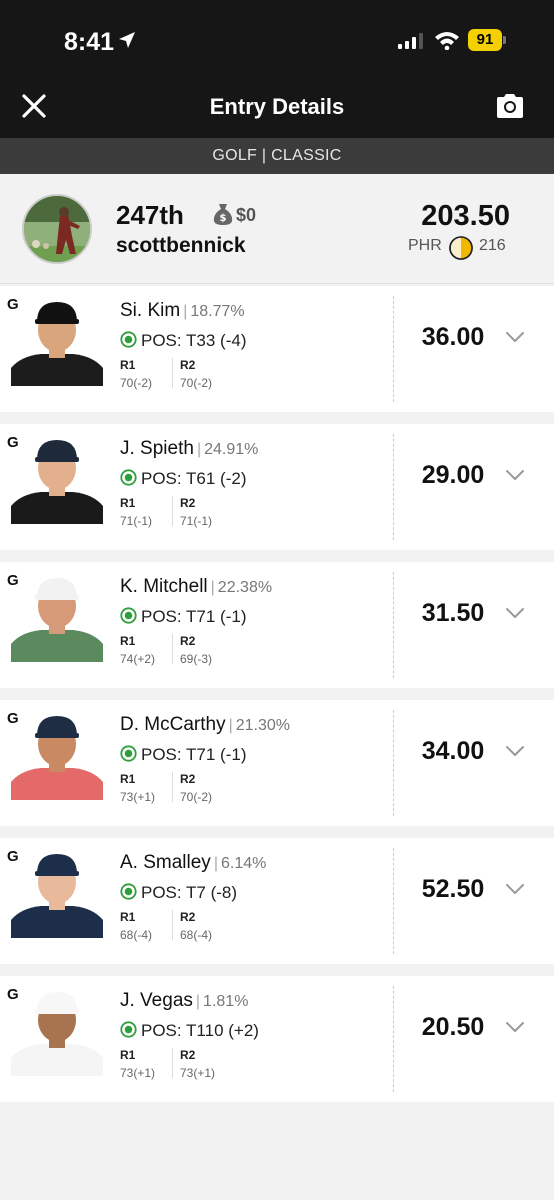  Describe the element at coordinates (181, 245) in the screenshot. I see `username: scottbennick` at that location.